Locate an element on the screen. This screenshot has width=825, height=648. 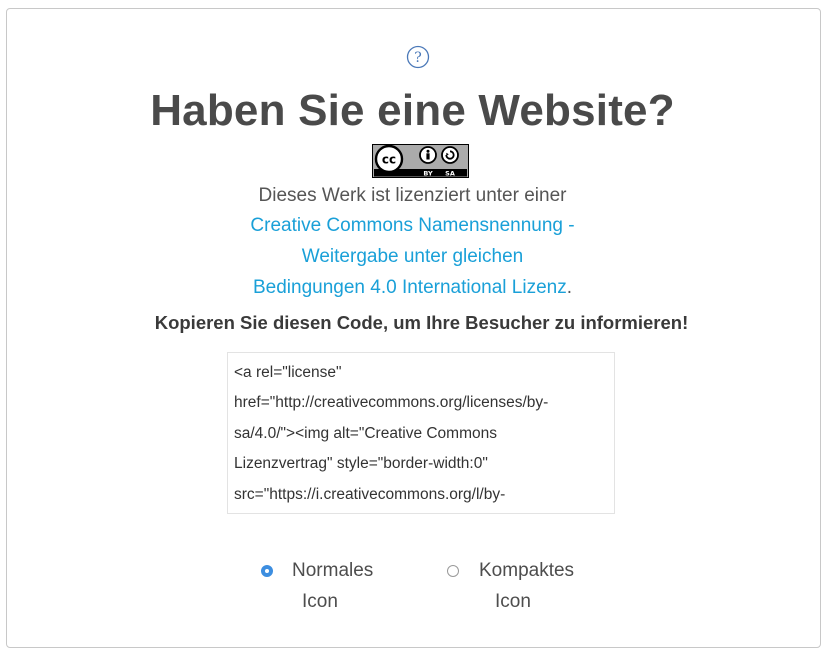
license-link-line-3: Bedingungen 4.0 International Lizenz. is located at coordinates (412, 288).